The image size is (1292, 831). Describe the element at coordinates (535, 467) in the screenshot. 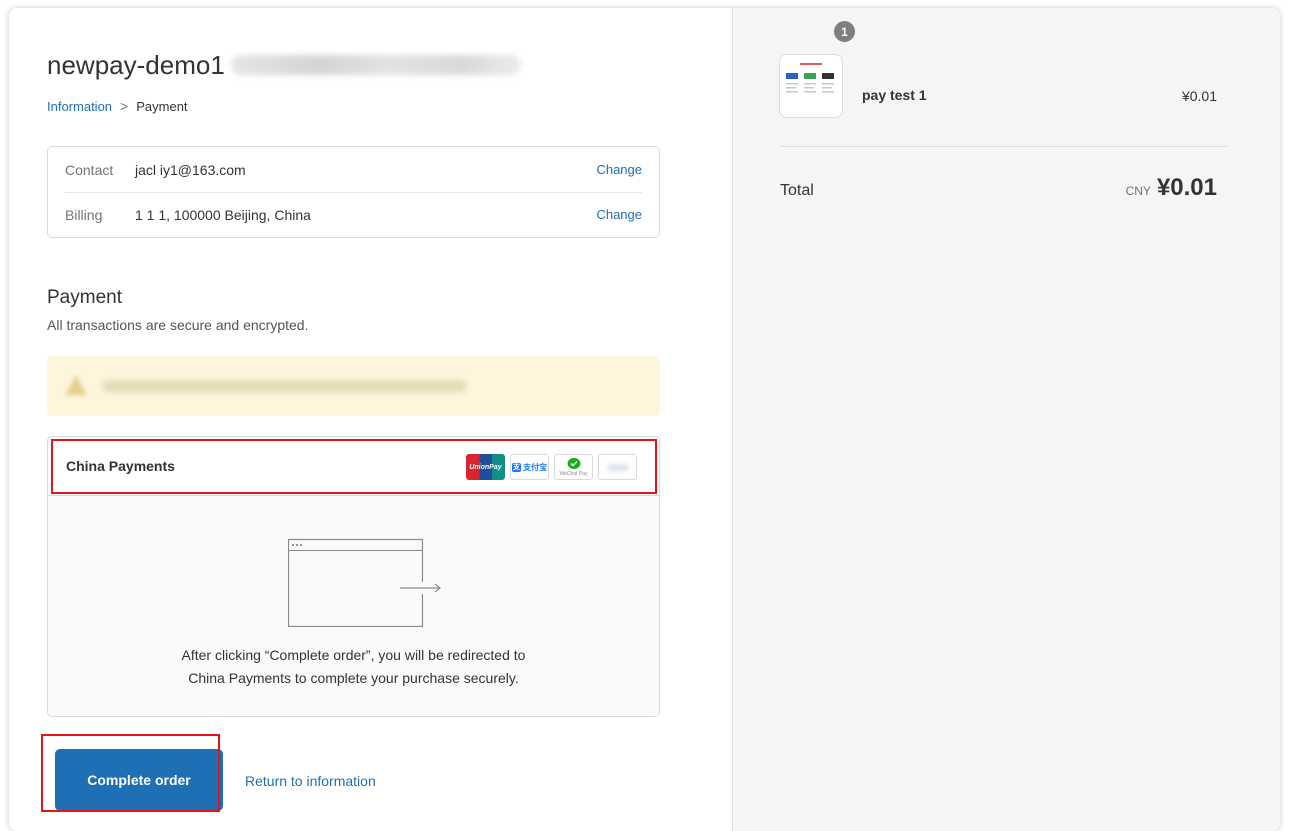

I see `alipay-label: 支付宝` at that location.